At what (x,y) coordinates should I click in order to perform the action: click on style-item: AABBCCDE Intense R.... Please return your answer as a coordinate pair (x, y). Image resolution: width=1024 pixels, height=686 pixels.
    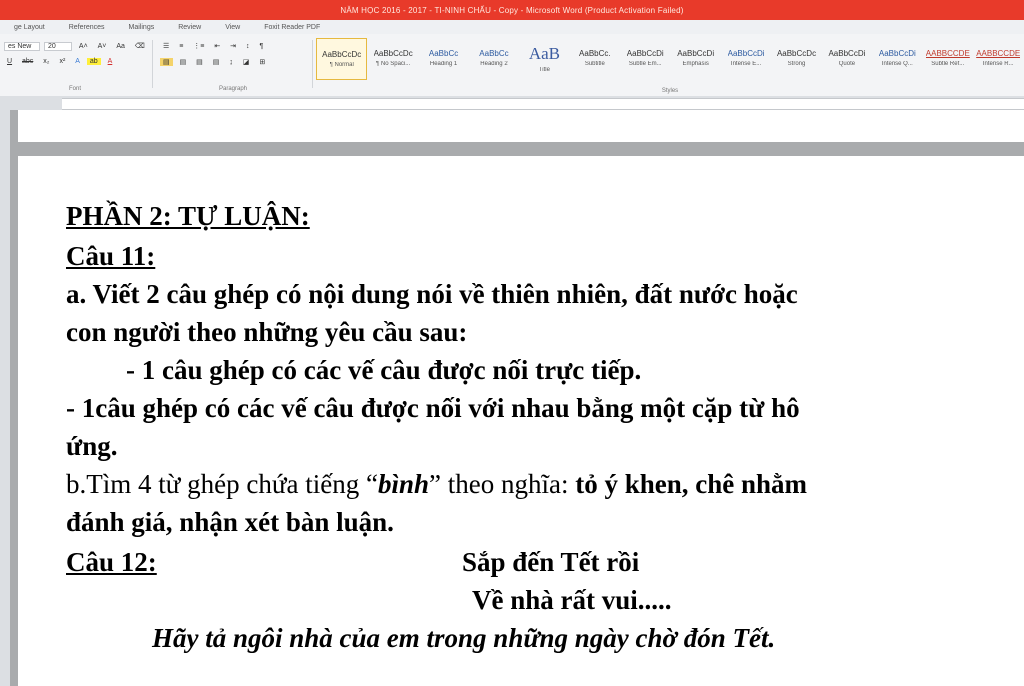
    Looking at the image, I should click on (997, 58).